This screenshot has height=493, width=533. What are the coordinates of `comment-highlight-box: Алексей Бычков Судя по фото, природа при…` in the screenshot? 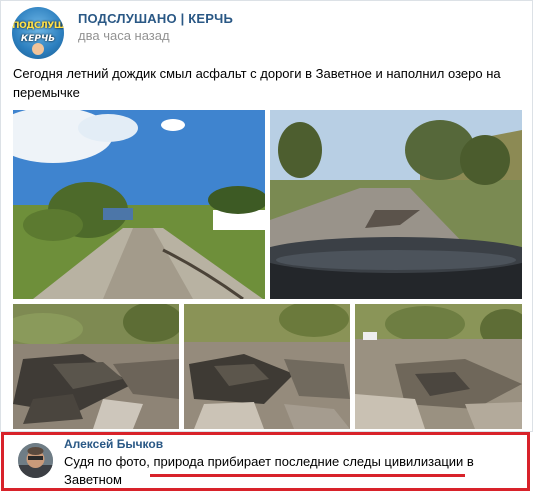 It's located at (265, 461).